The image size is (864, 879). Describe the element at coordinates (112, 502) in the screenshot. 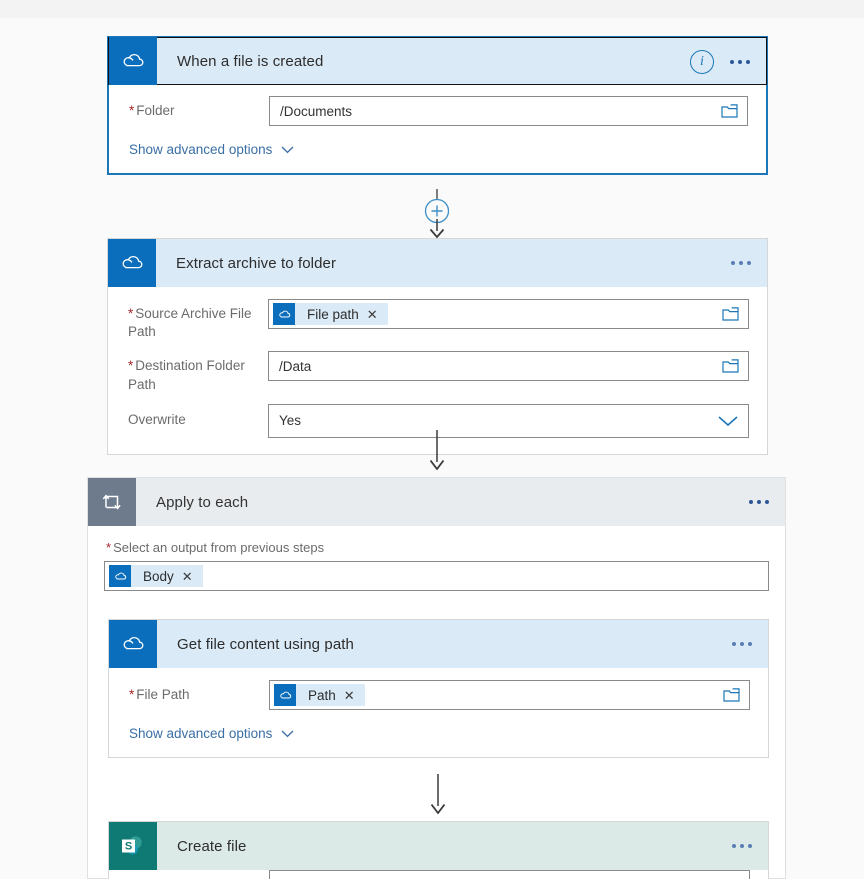

I see `loop-repeat-icon` at that location.